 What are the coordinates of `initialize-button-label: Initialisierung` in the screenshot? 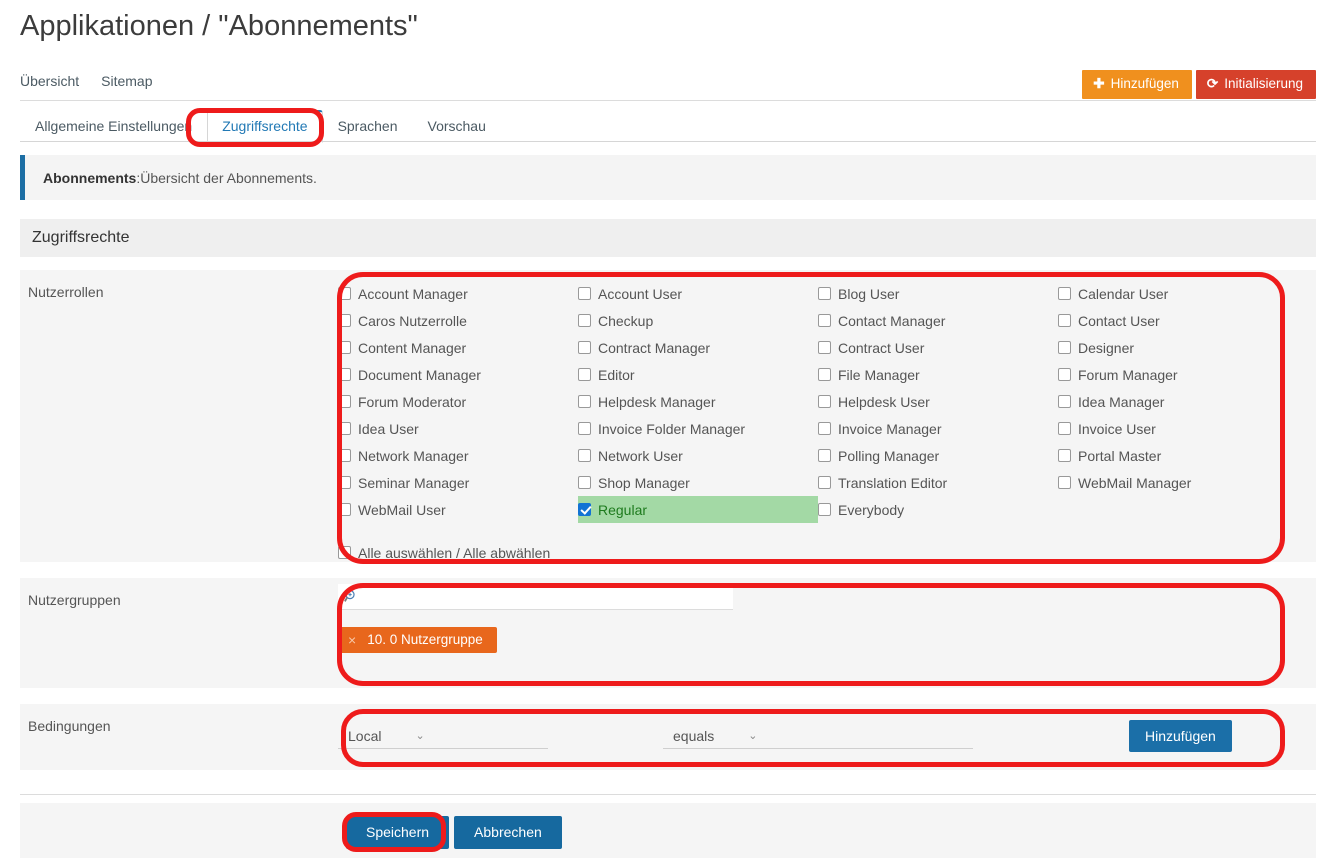 It's located at (1263, 83).